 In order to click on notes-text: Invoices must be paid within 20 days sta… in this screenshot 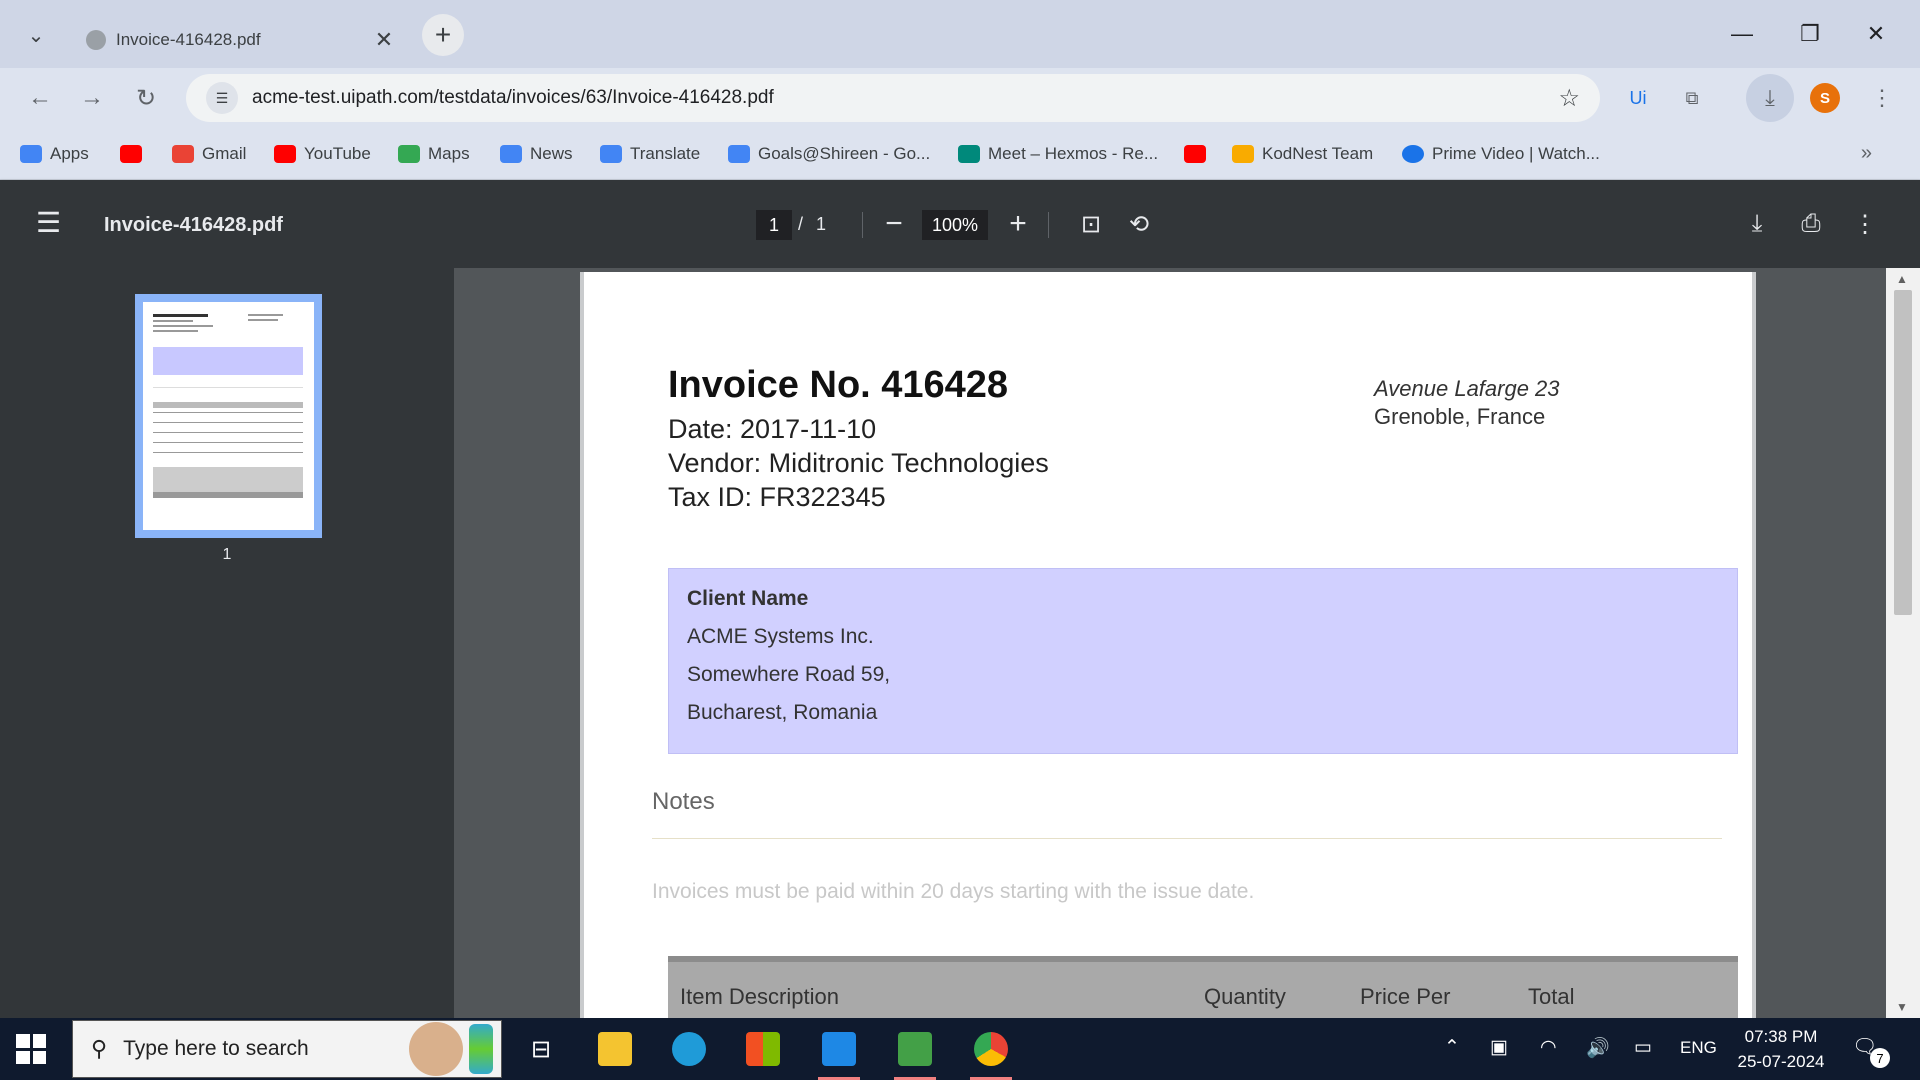, I will do `click(953, 891)`.